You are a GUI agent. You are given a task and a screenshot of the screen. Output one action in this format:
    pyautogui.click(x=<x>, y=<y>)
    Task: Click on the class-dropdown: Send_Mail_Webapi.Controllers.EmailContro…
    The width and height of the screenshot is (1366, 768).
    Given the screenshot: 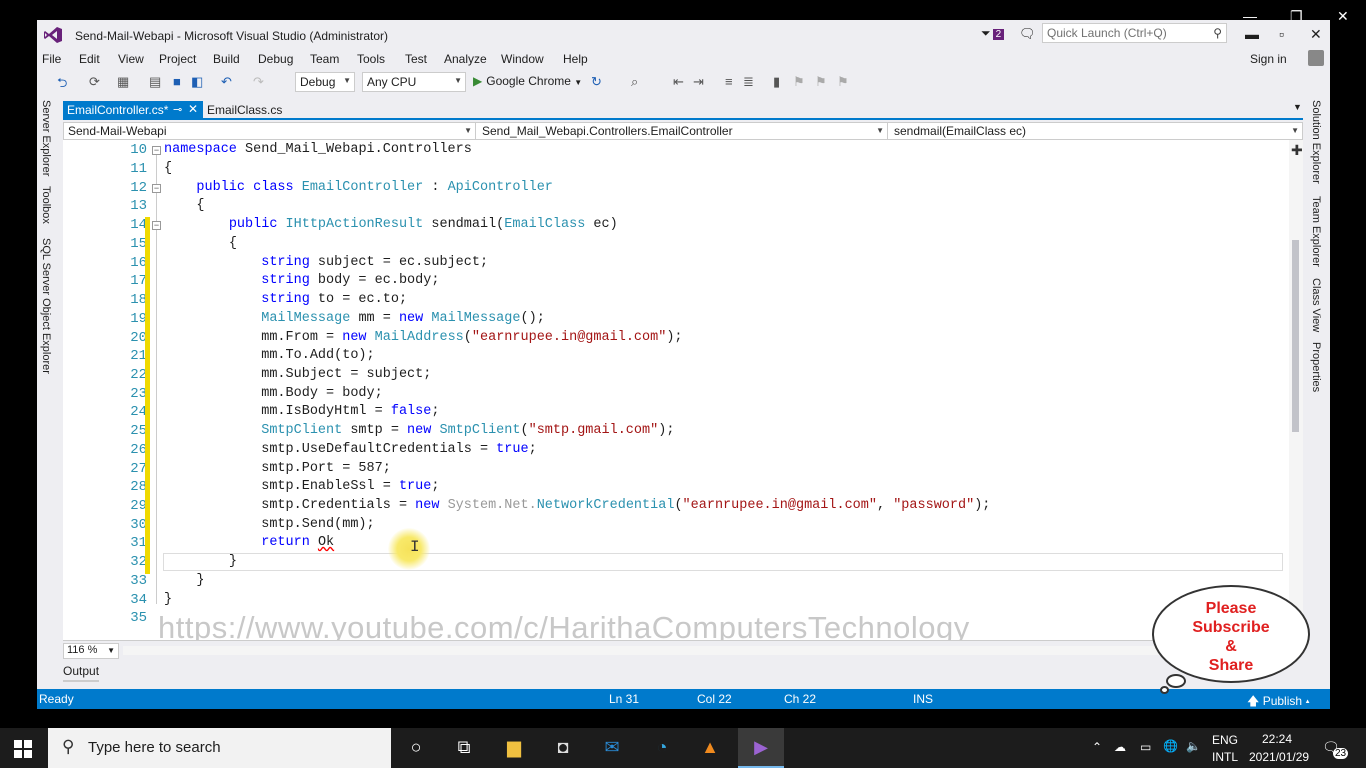 What is the action you would take?
    pyautogui.click(x=683, y=131)
    